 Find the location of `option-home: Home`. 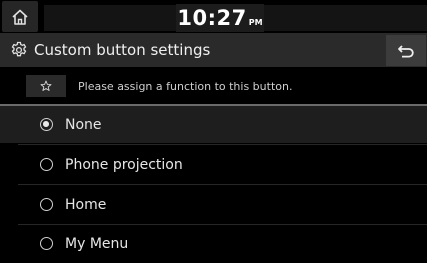

option-home: Home is located at coordinates (213, 204).